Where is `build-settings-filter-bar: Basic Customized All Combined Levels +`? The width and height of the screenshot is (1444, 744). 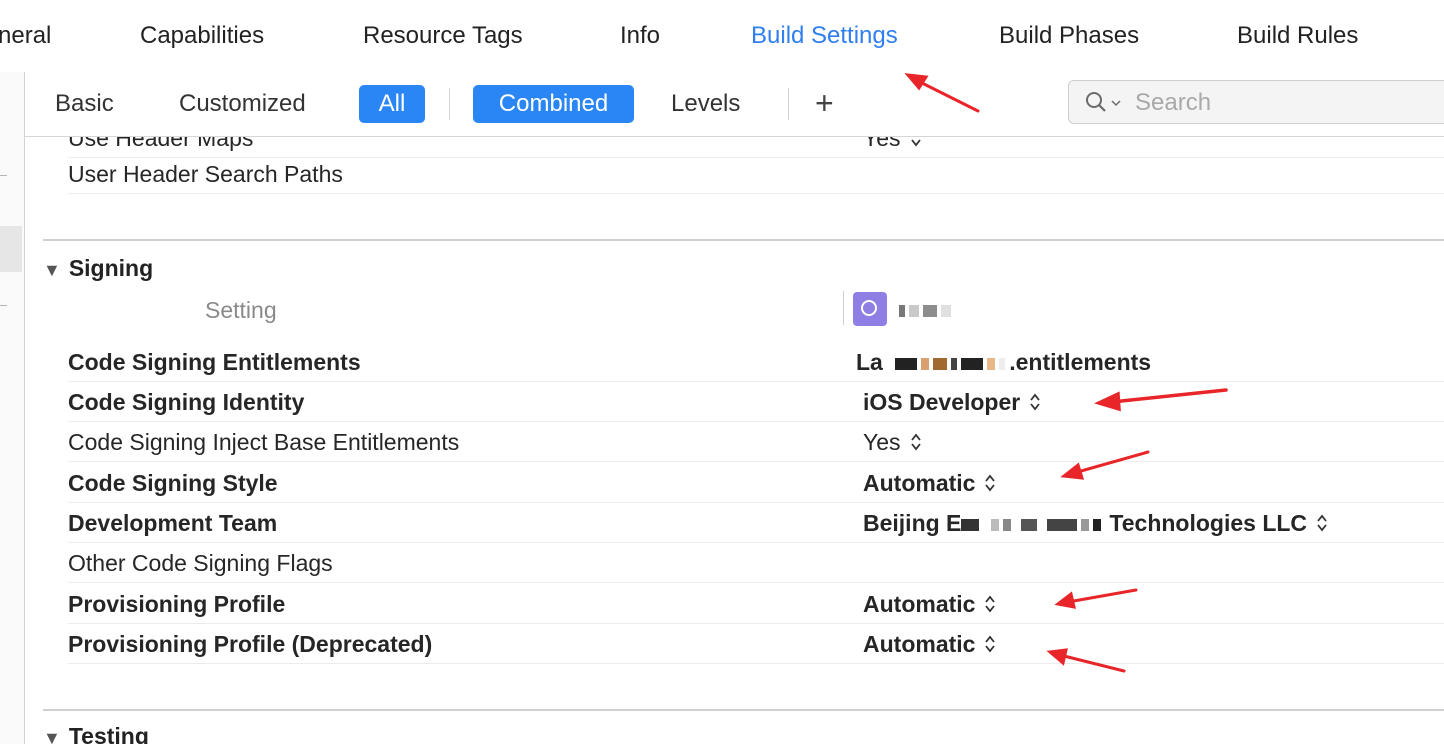 build-settings-filter-bar: Basic Customized All Combined Levels + is located at coordinates (734, 104).